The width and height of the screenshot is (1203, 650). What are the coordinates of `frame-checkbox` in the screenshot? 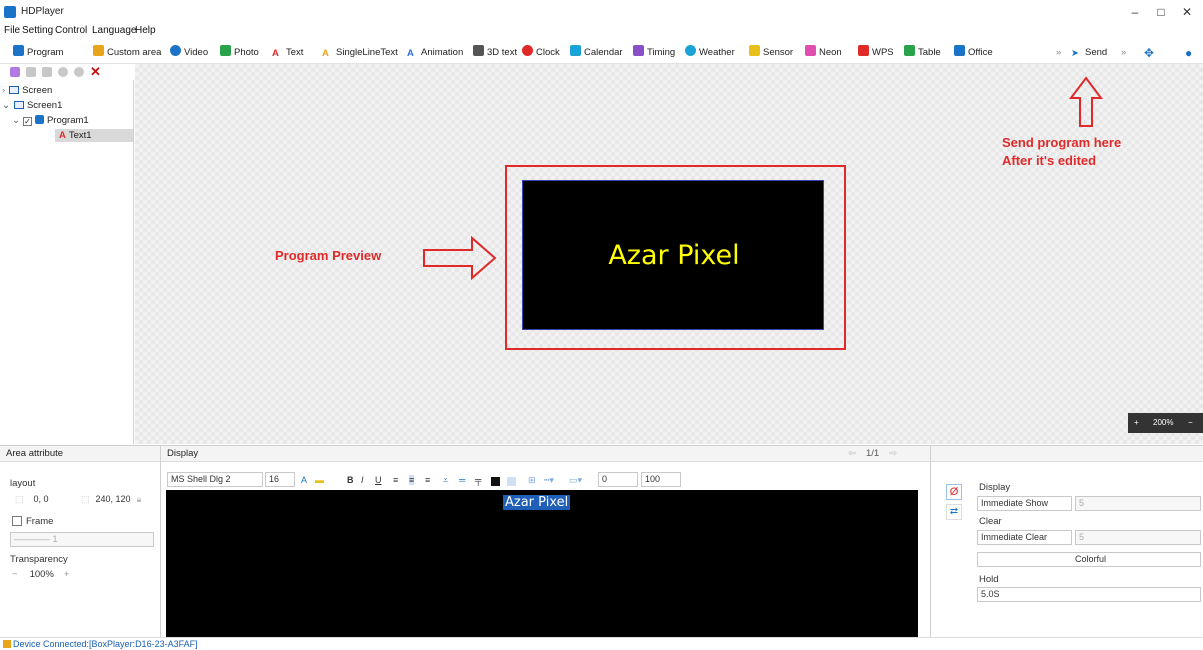 It's located at (17, 521).